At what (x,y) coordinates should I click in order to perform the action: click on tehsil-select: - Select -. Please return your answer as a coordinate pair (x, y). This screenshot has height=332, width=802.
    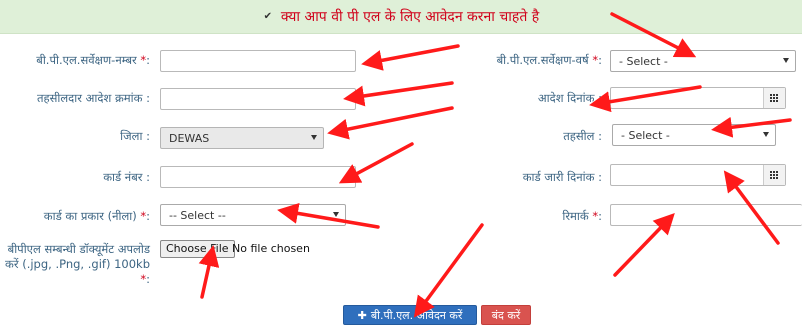
    Looking at the image, I should click on (694, 135).